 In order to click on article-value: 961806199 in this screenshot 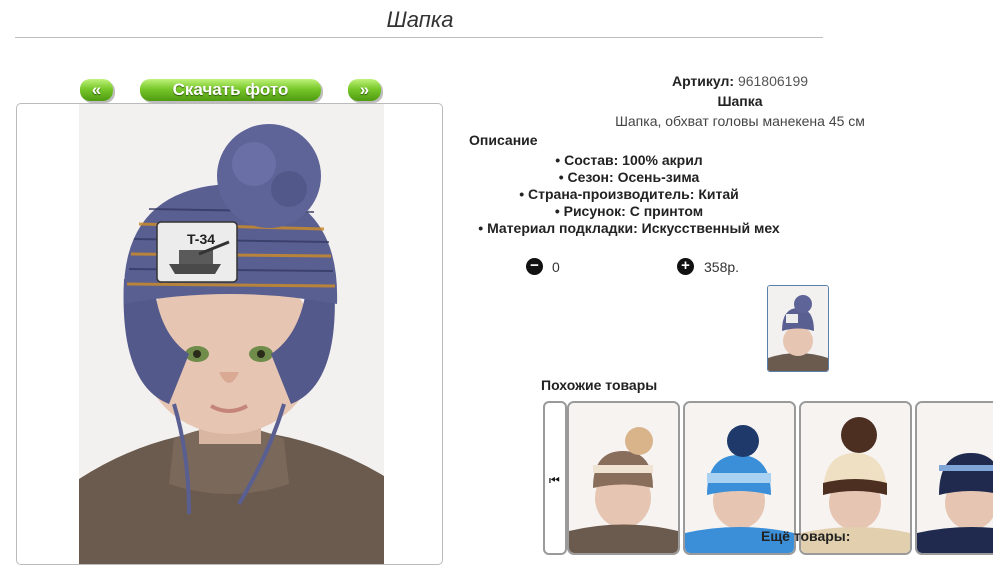, I will do `click(773, 81)`.